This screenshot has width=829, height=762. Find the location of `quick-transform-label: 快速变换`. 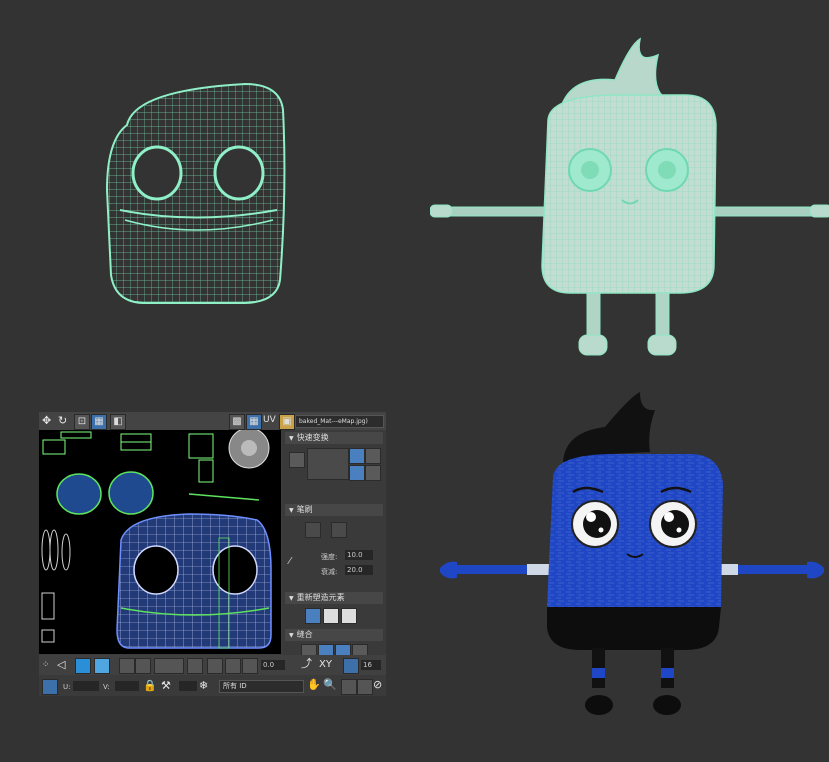

quick-transform-label: 快速变换 is located at coordinates (312, 437).